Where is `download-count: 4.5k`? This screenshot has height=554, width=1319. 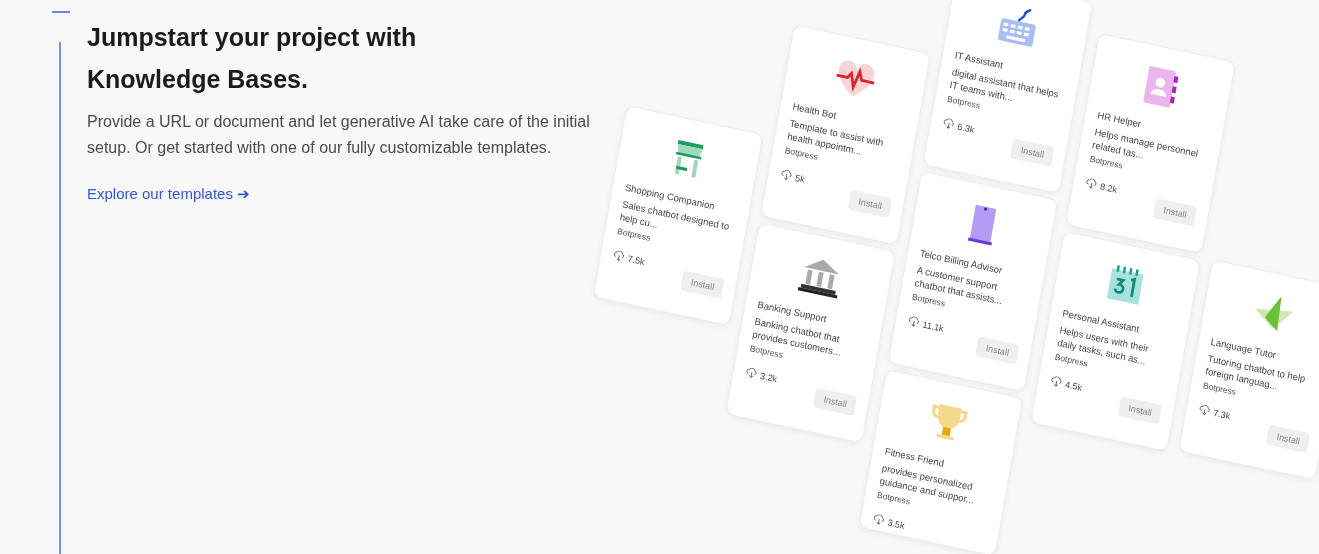 download-count: 4.5k is located at coordinates (1073, 386).